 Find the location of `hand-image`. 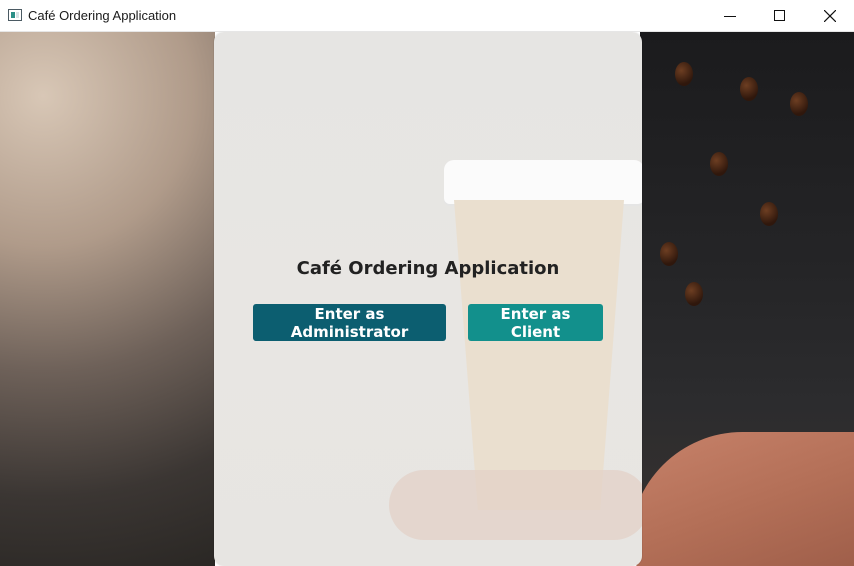

hand-image is located at coordinates (515, 505).